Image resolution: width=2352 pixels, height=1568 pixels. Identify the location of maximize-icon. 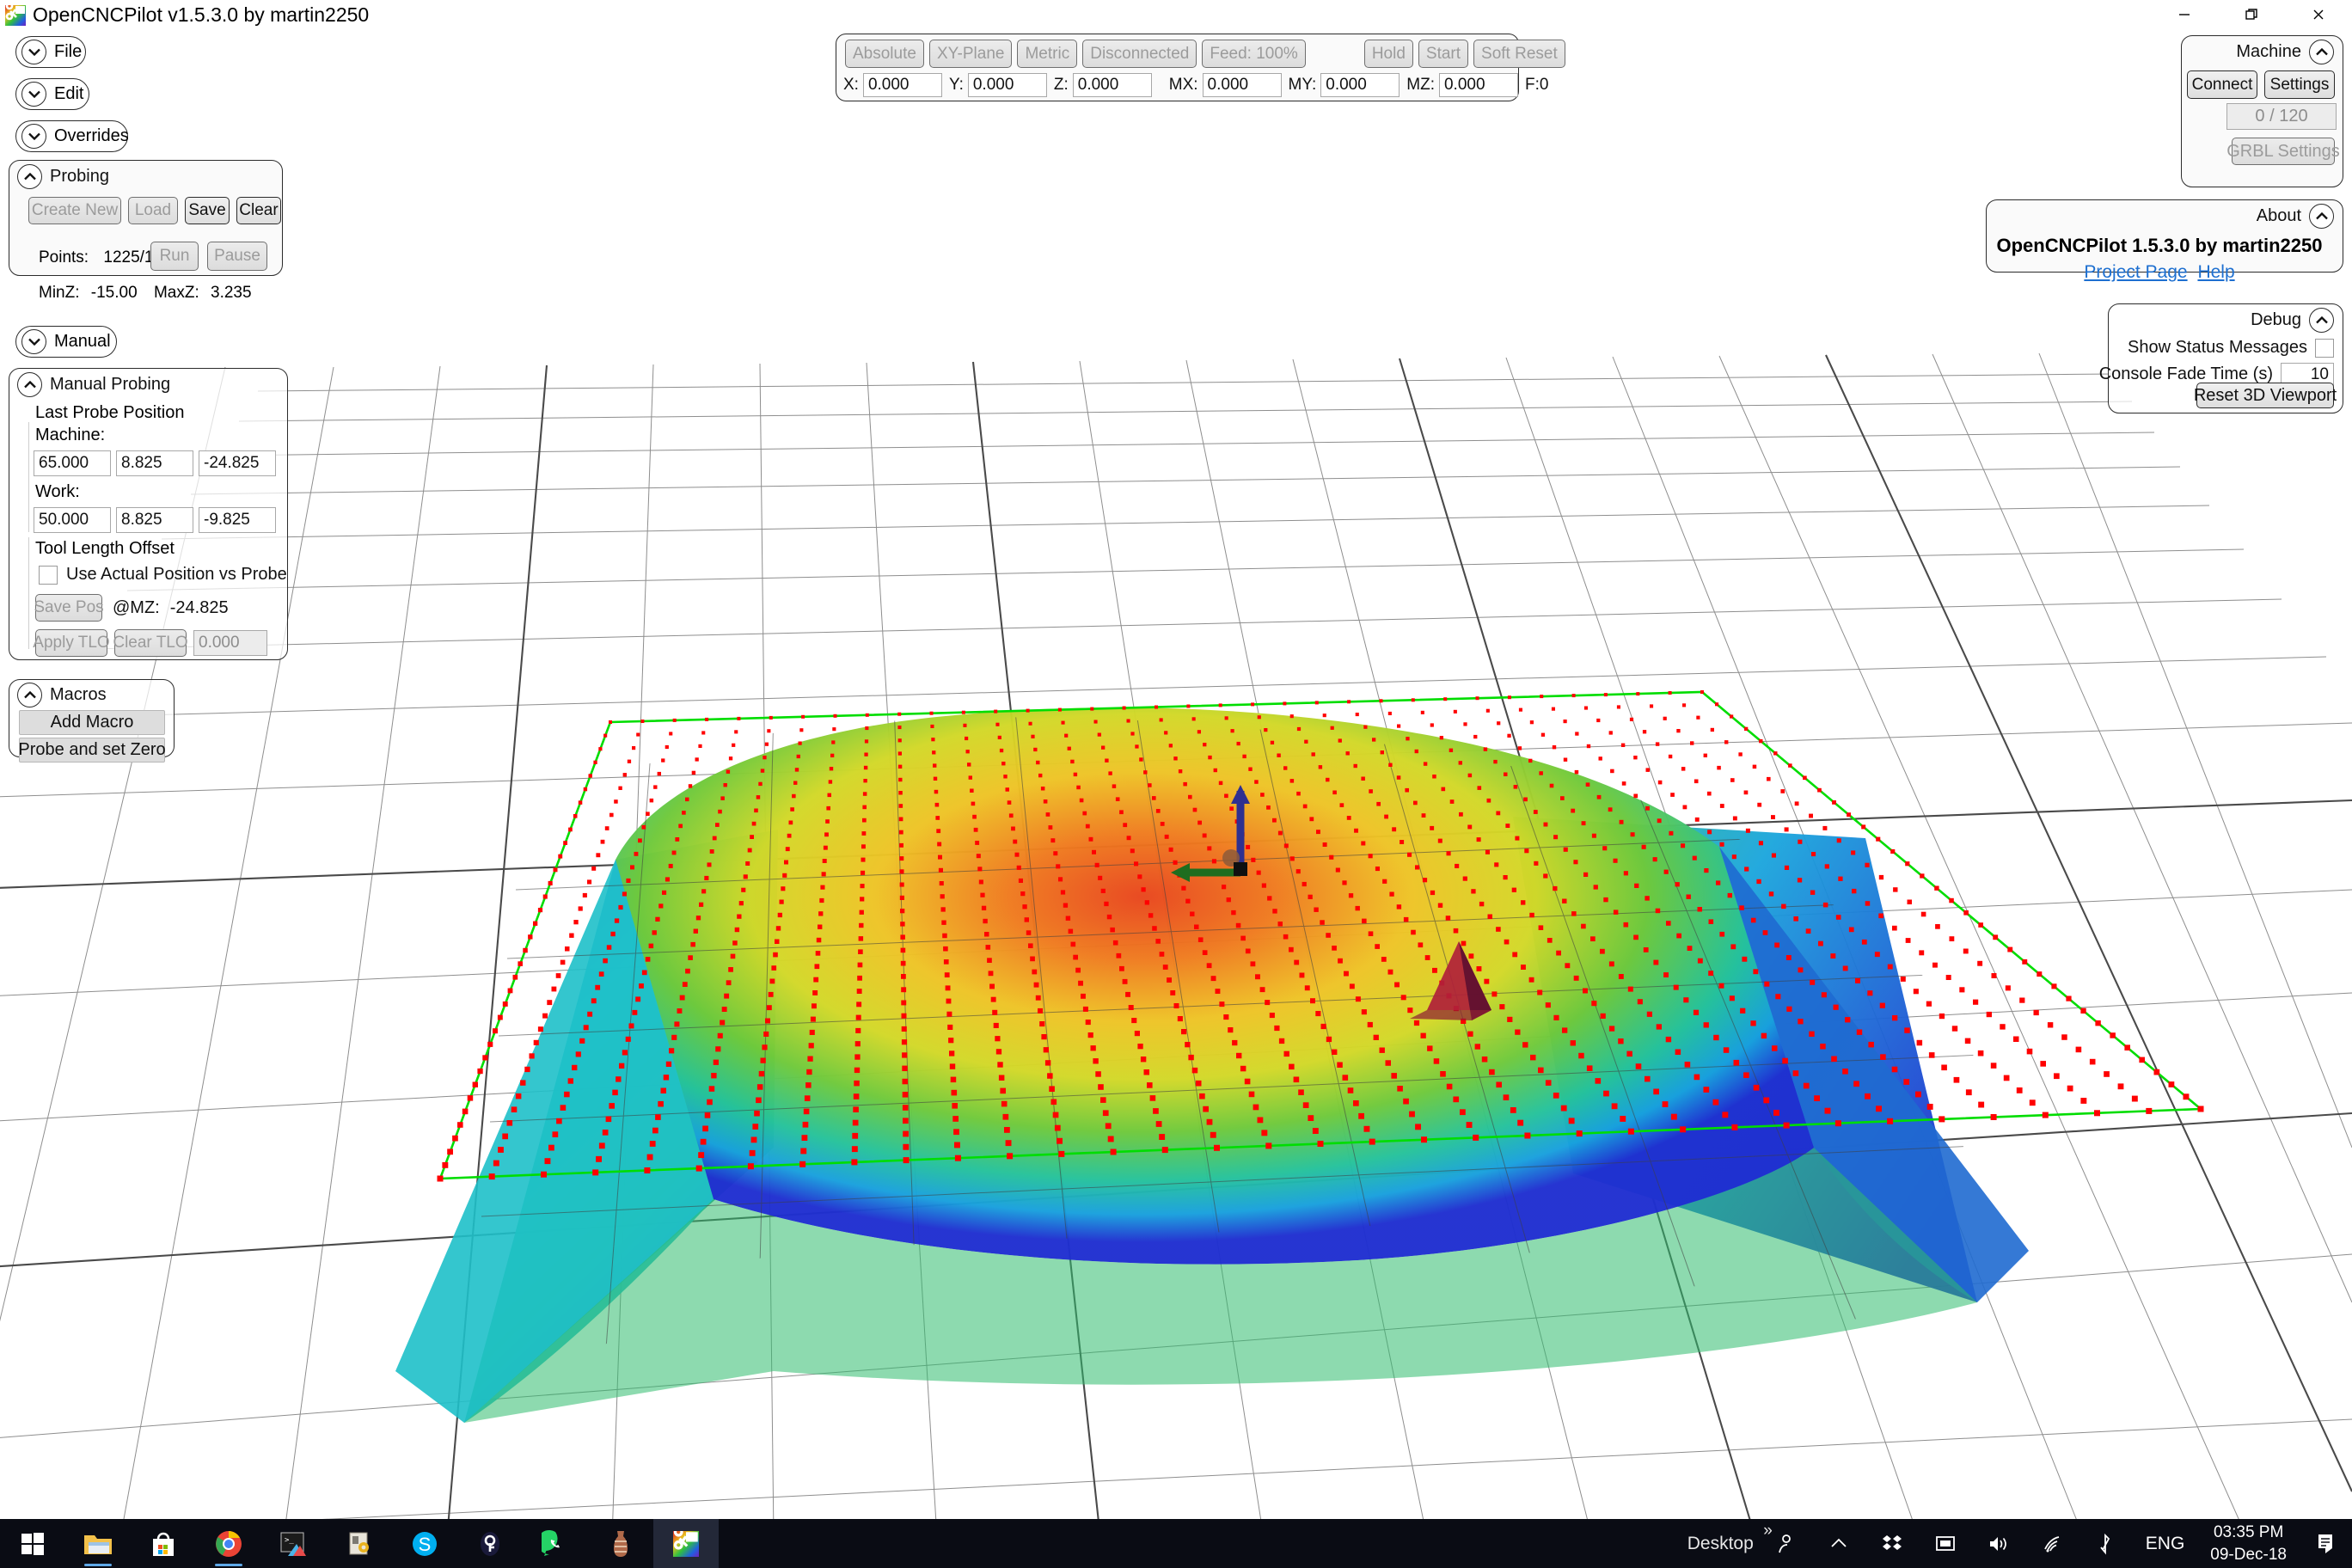
(2251, 14).